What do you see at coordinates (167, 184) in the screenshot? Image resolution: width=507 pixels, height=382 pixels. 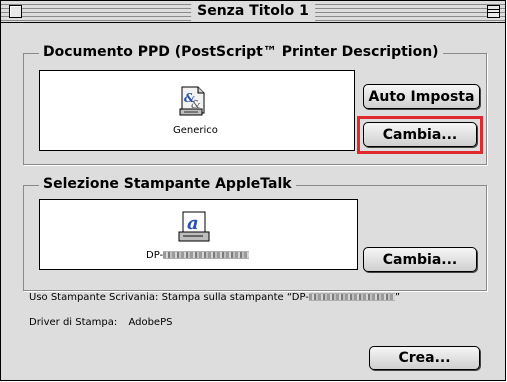 I see `printer-group-title: Selezione Stampante AppleTalk` at bounding box center [167, 184].